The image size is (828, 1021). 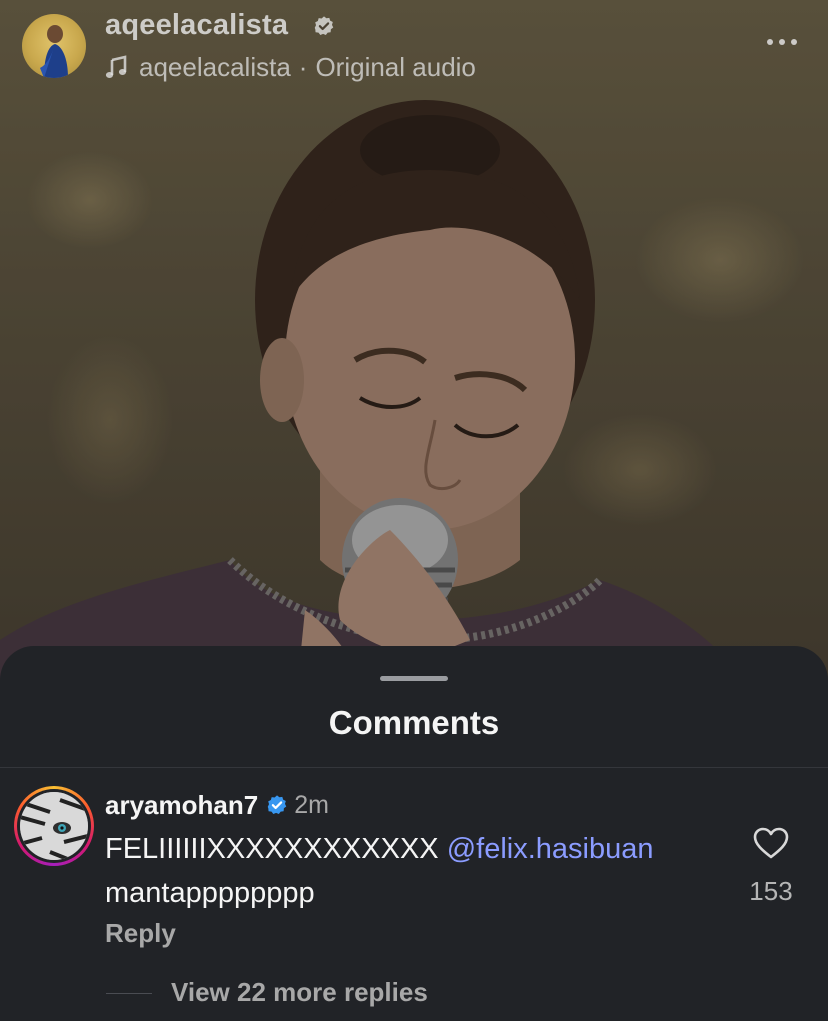 I want to click on comment-timestamp: 2m, so click(x=311, y=804).